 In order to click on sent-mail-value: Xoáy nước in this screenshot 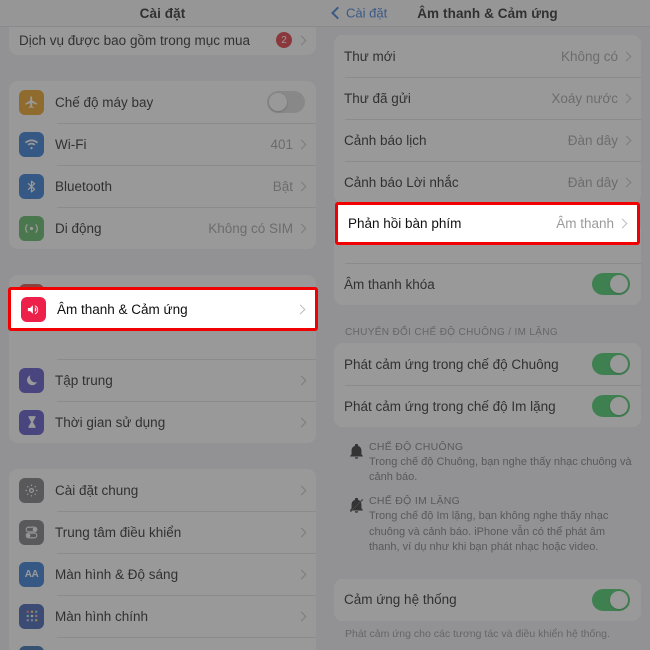, I will do `click(584, 98)`.